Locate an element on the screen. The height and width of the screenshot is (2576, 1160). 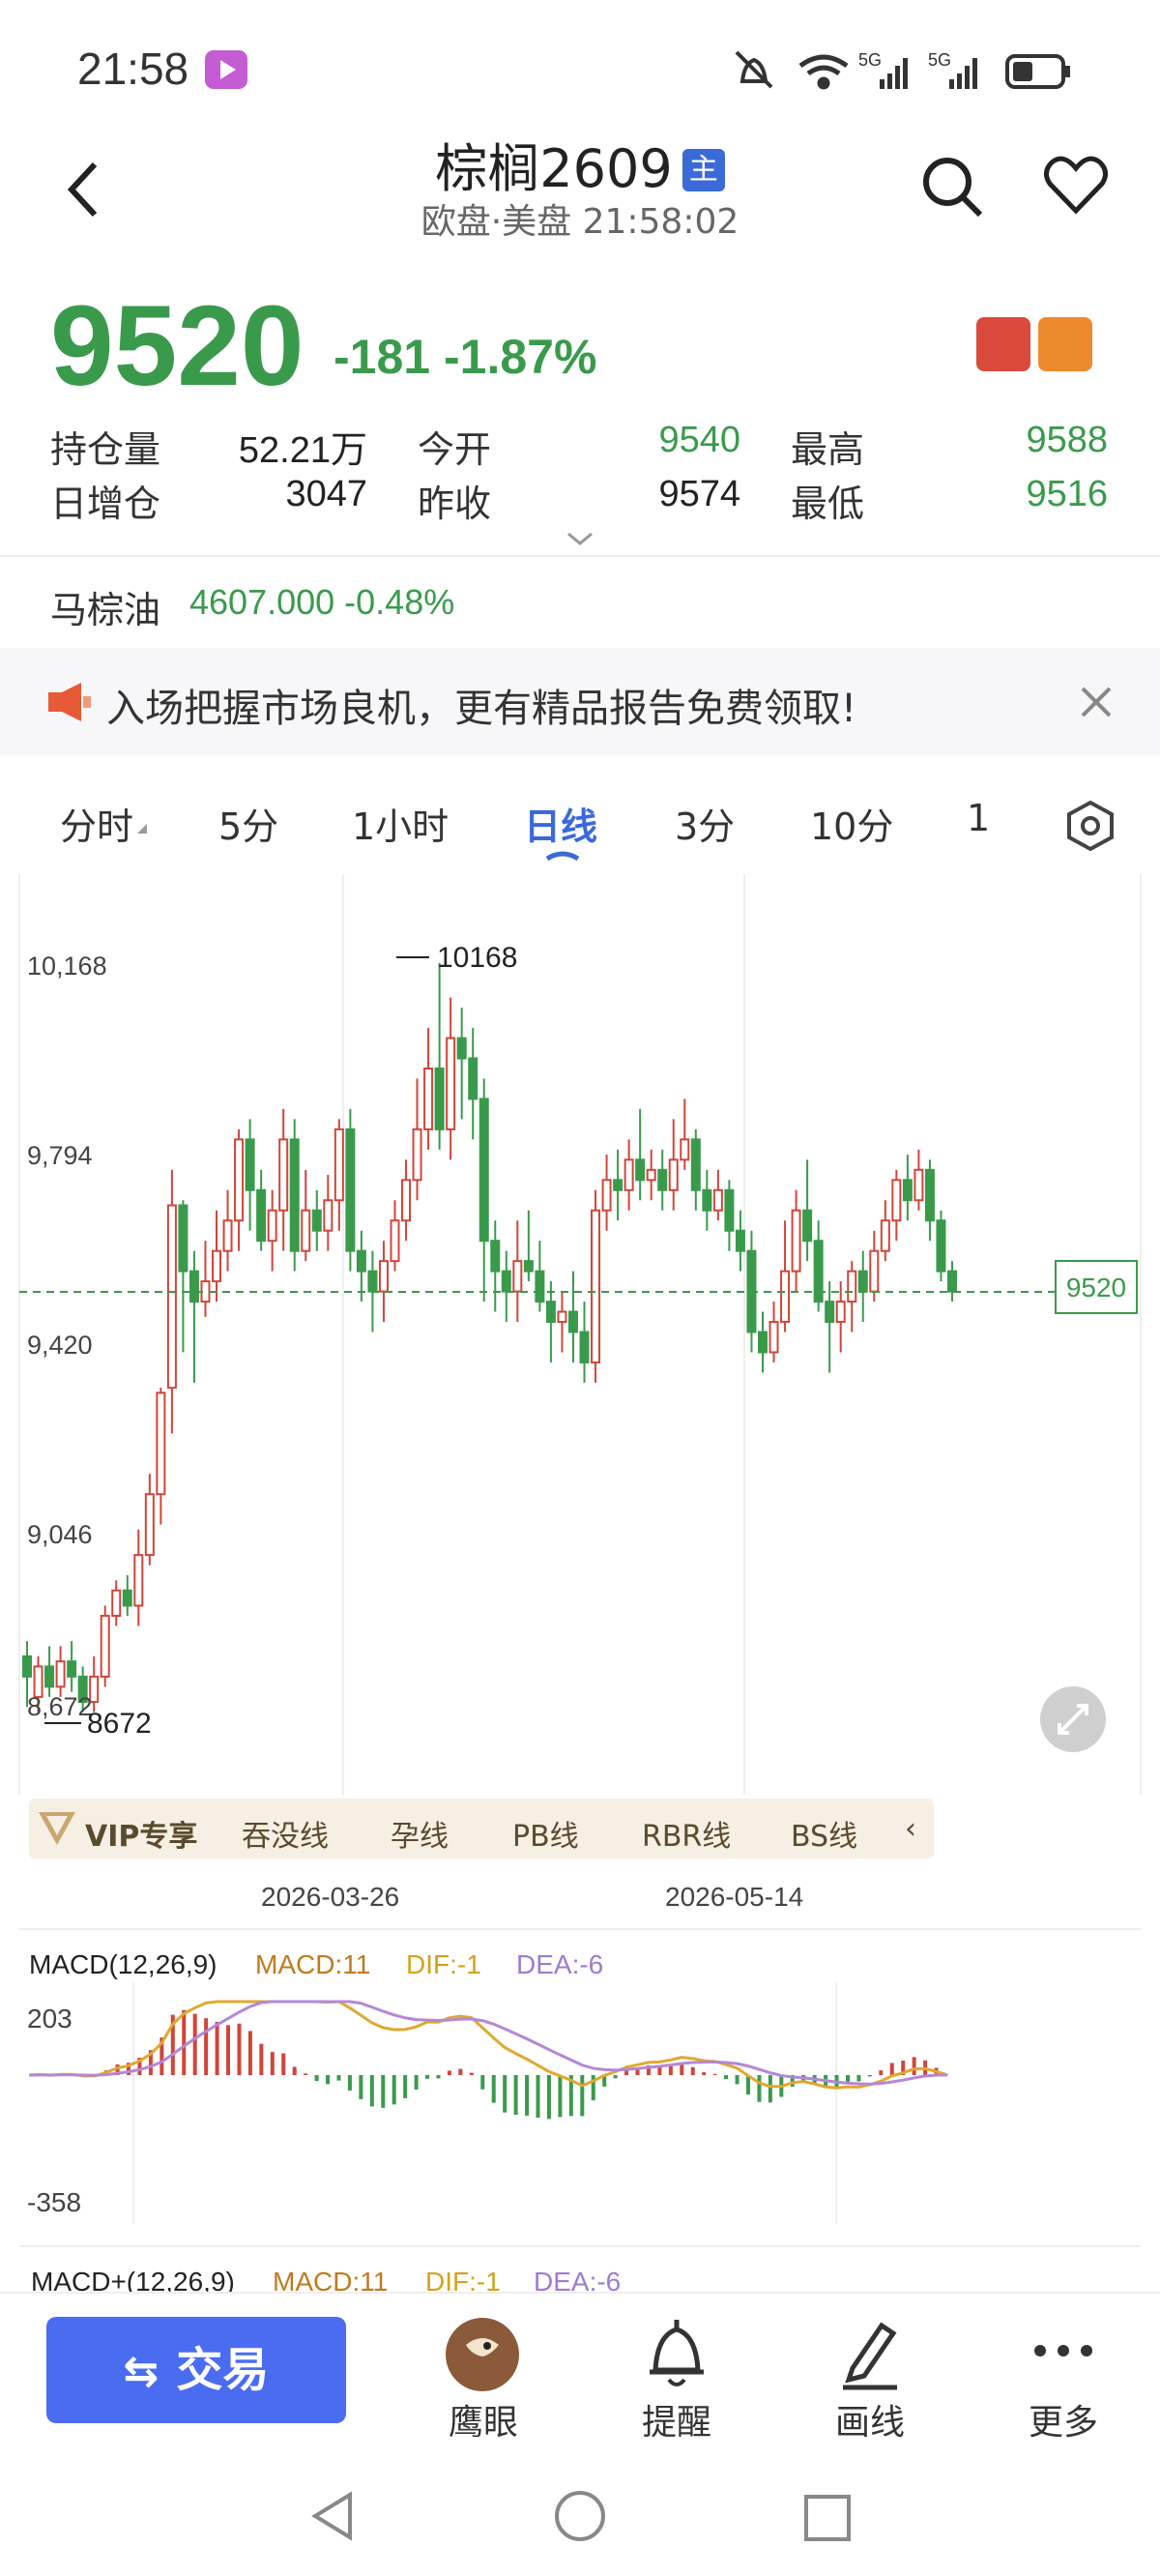
stat-value: 9588 is located at coordinates (1067, 440).